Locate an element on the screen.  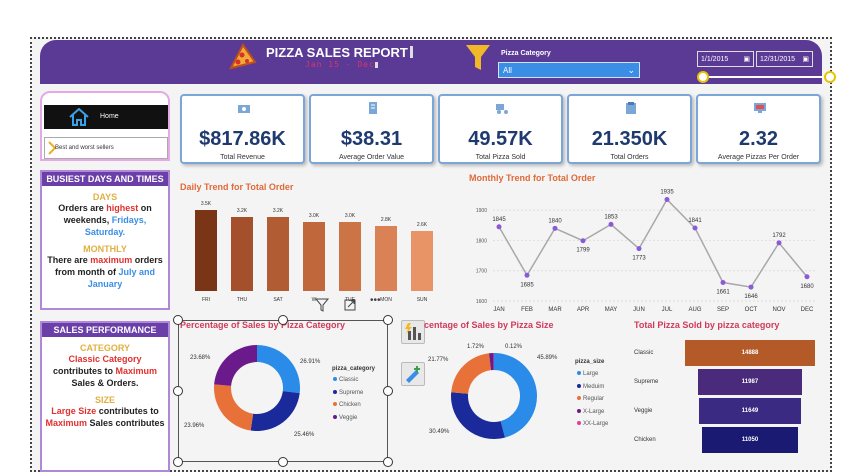
delivery-icon is located at coordinates (502, 109).